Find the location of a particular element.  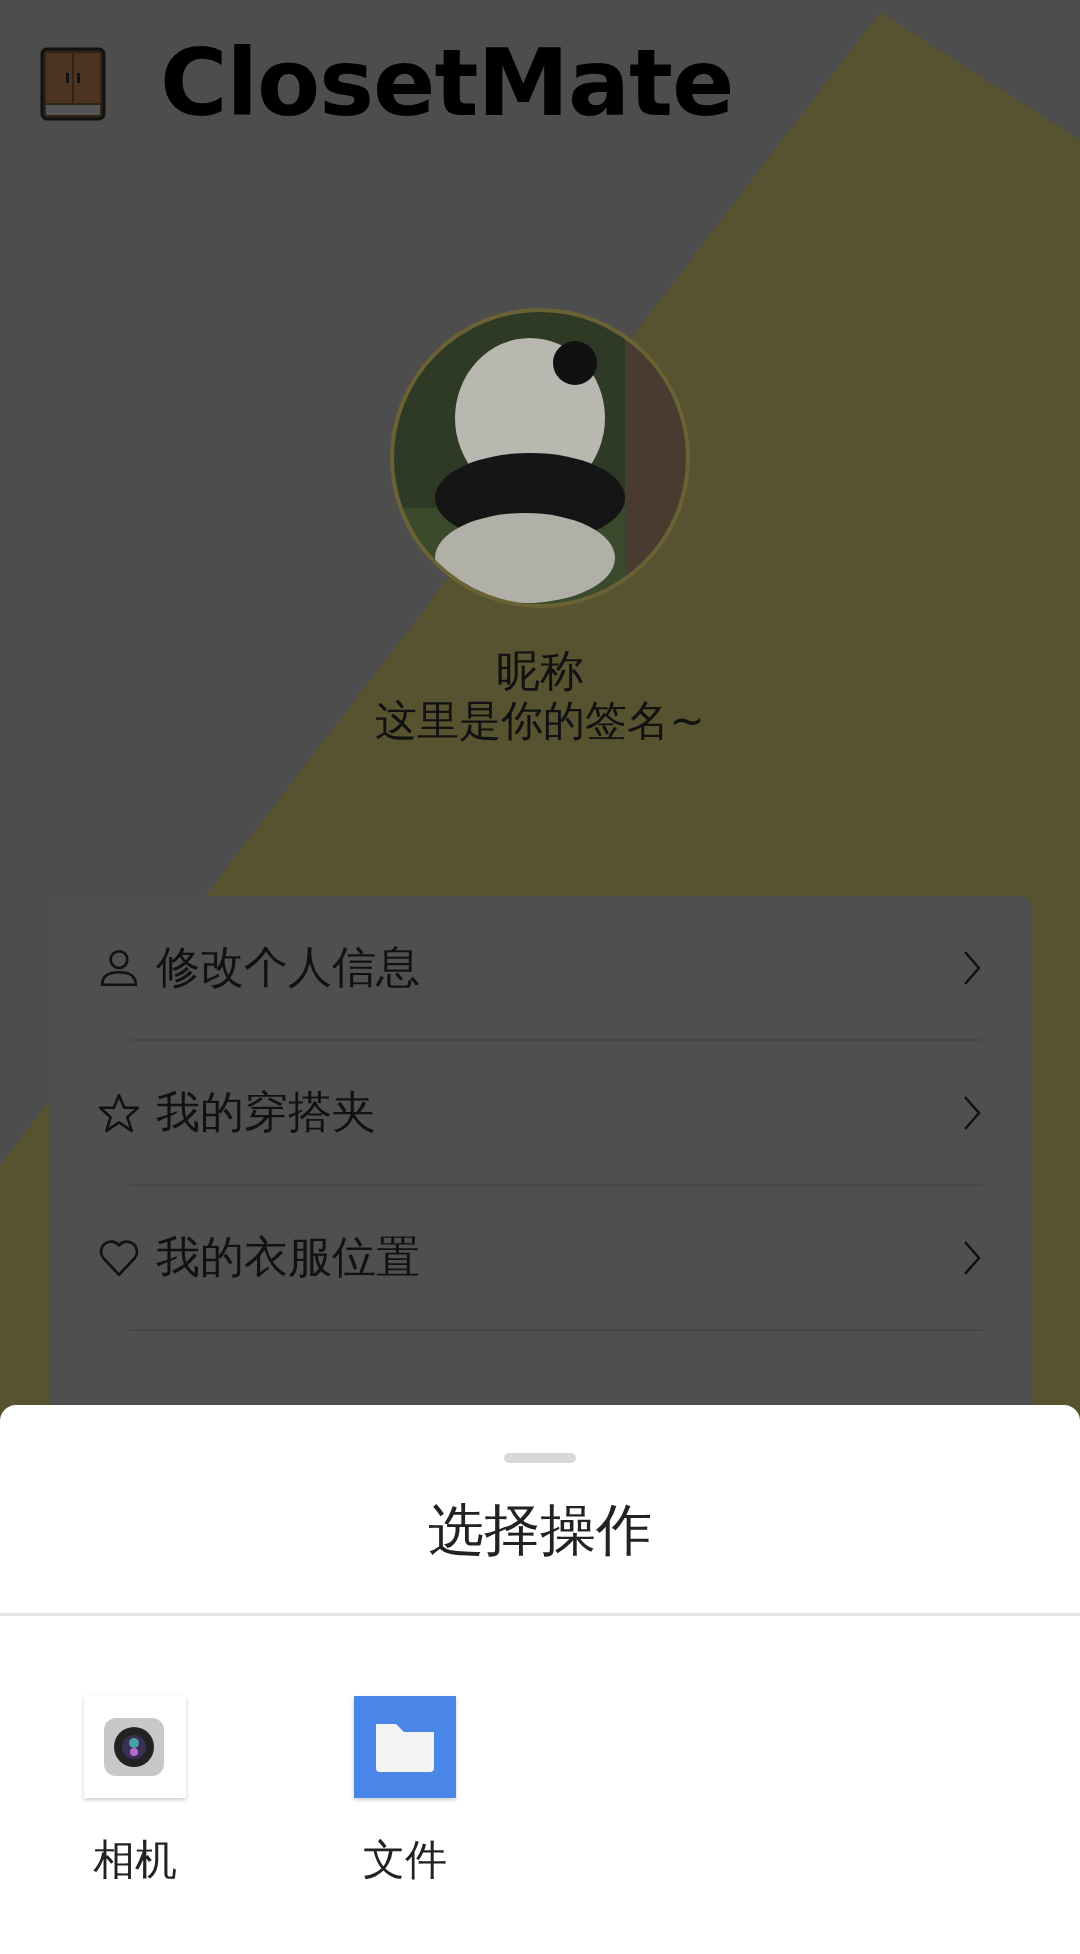

menu-item: 我的衣服位置 is located at coordinates (541, 1257).